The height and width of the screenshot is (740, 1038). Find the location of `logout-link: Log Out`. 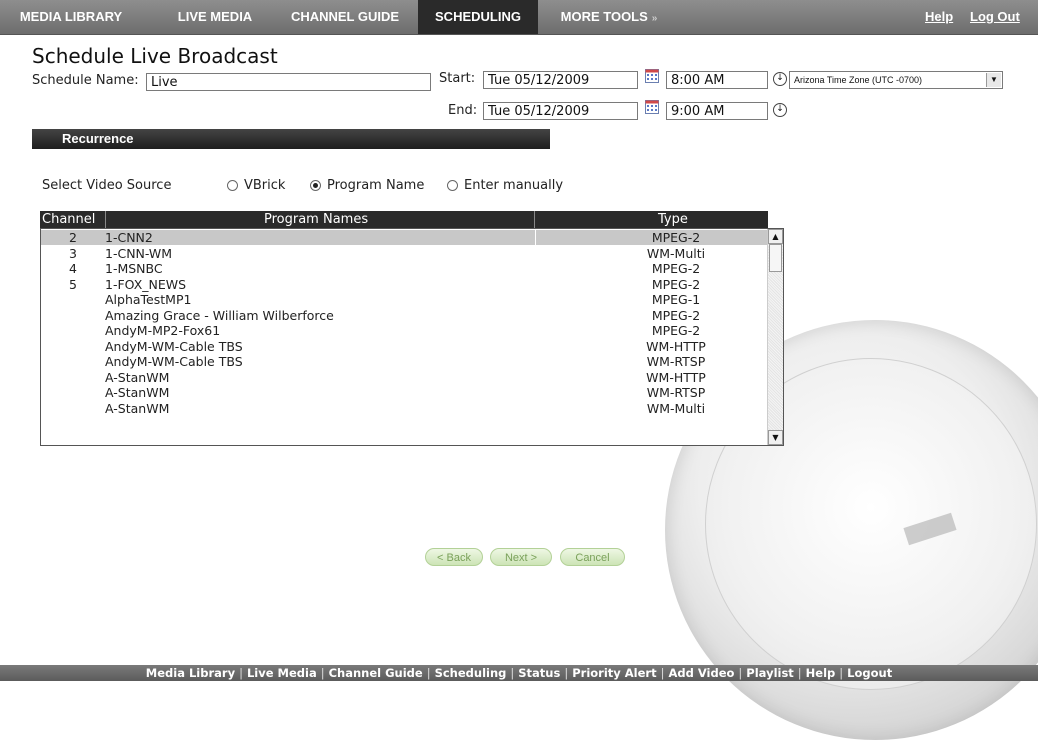

logout-link: Log Out is located at coordinates (995, 17).